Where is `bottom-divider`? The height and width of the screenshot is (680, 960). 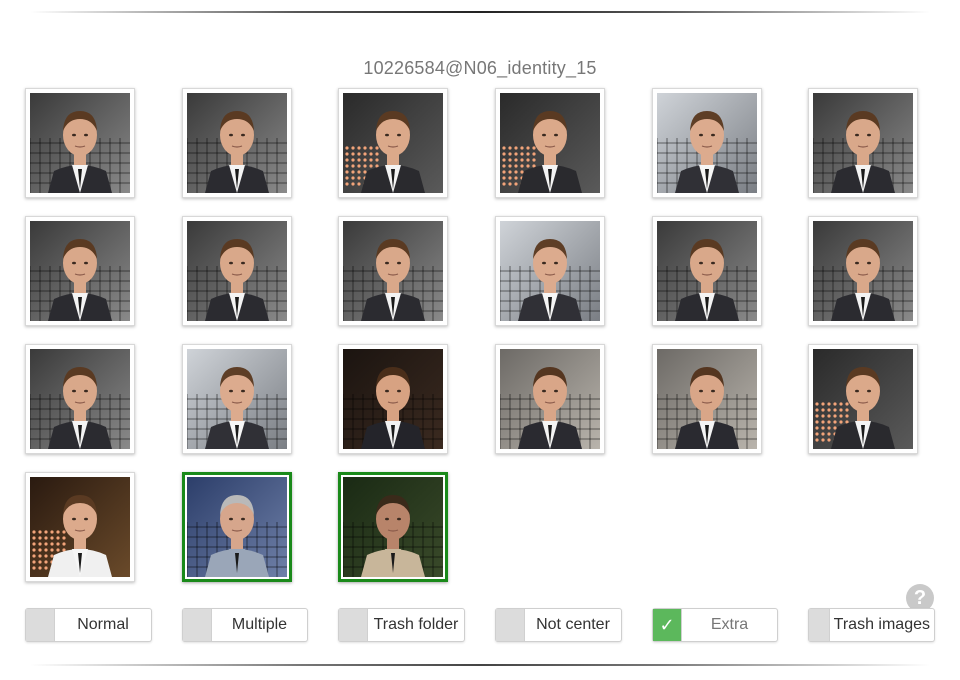 bottom-divider is located at coordinates (480, 665).